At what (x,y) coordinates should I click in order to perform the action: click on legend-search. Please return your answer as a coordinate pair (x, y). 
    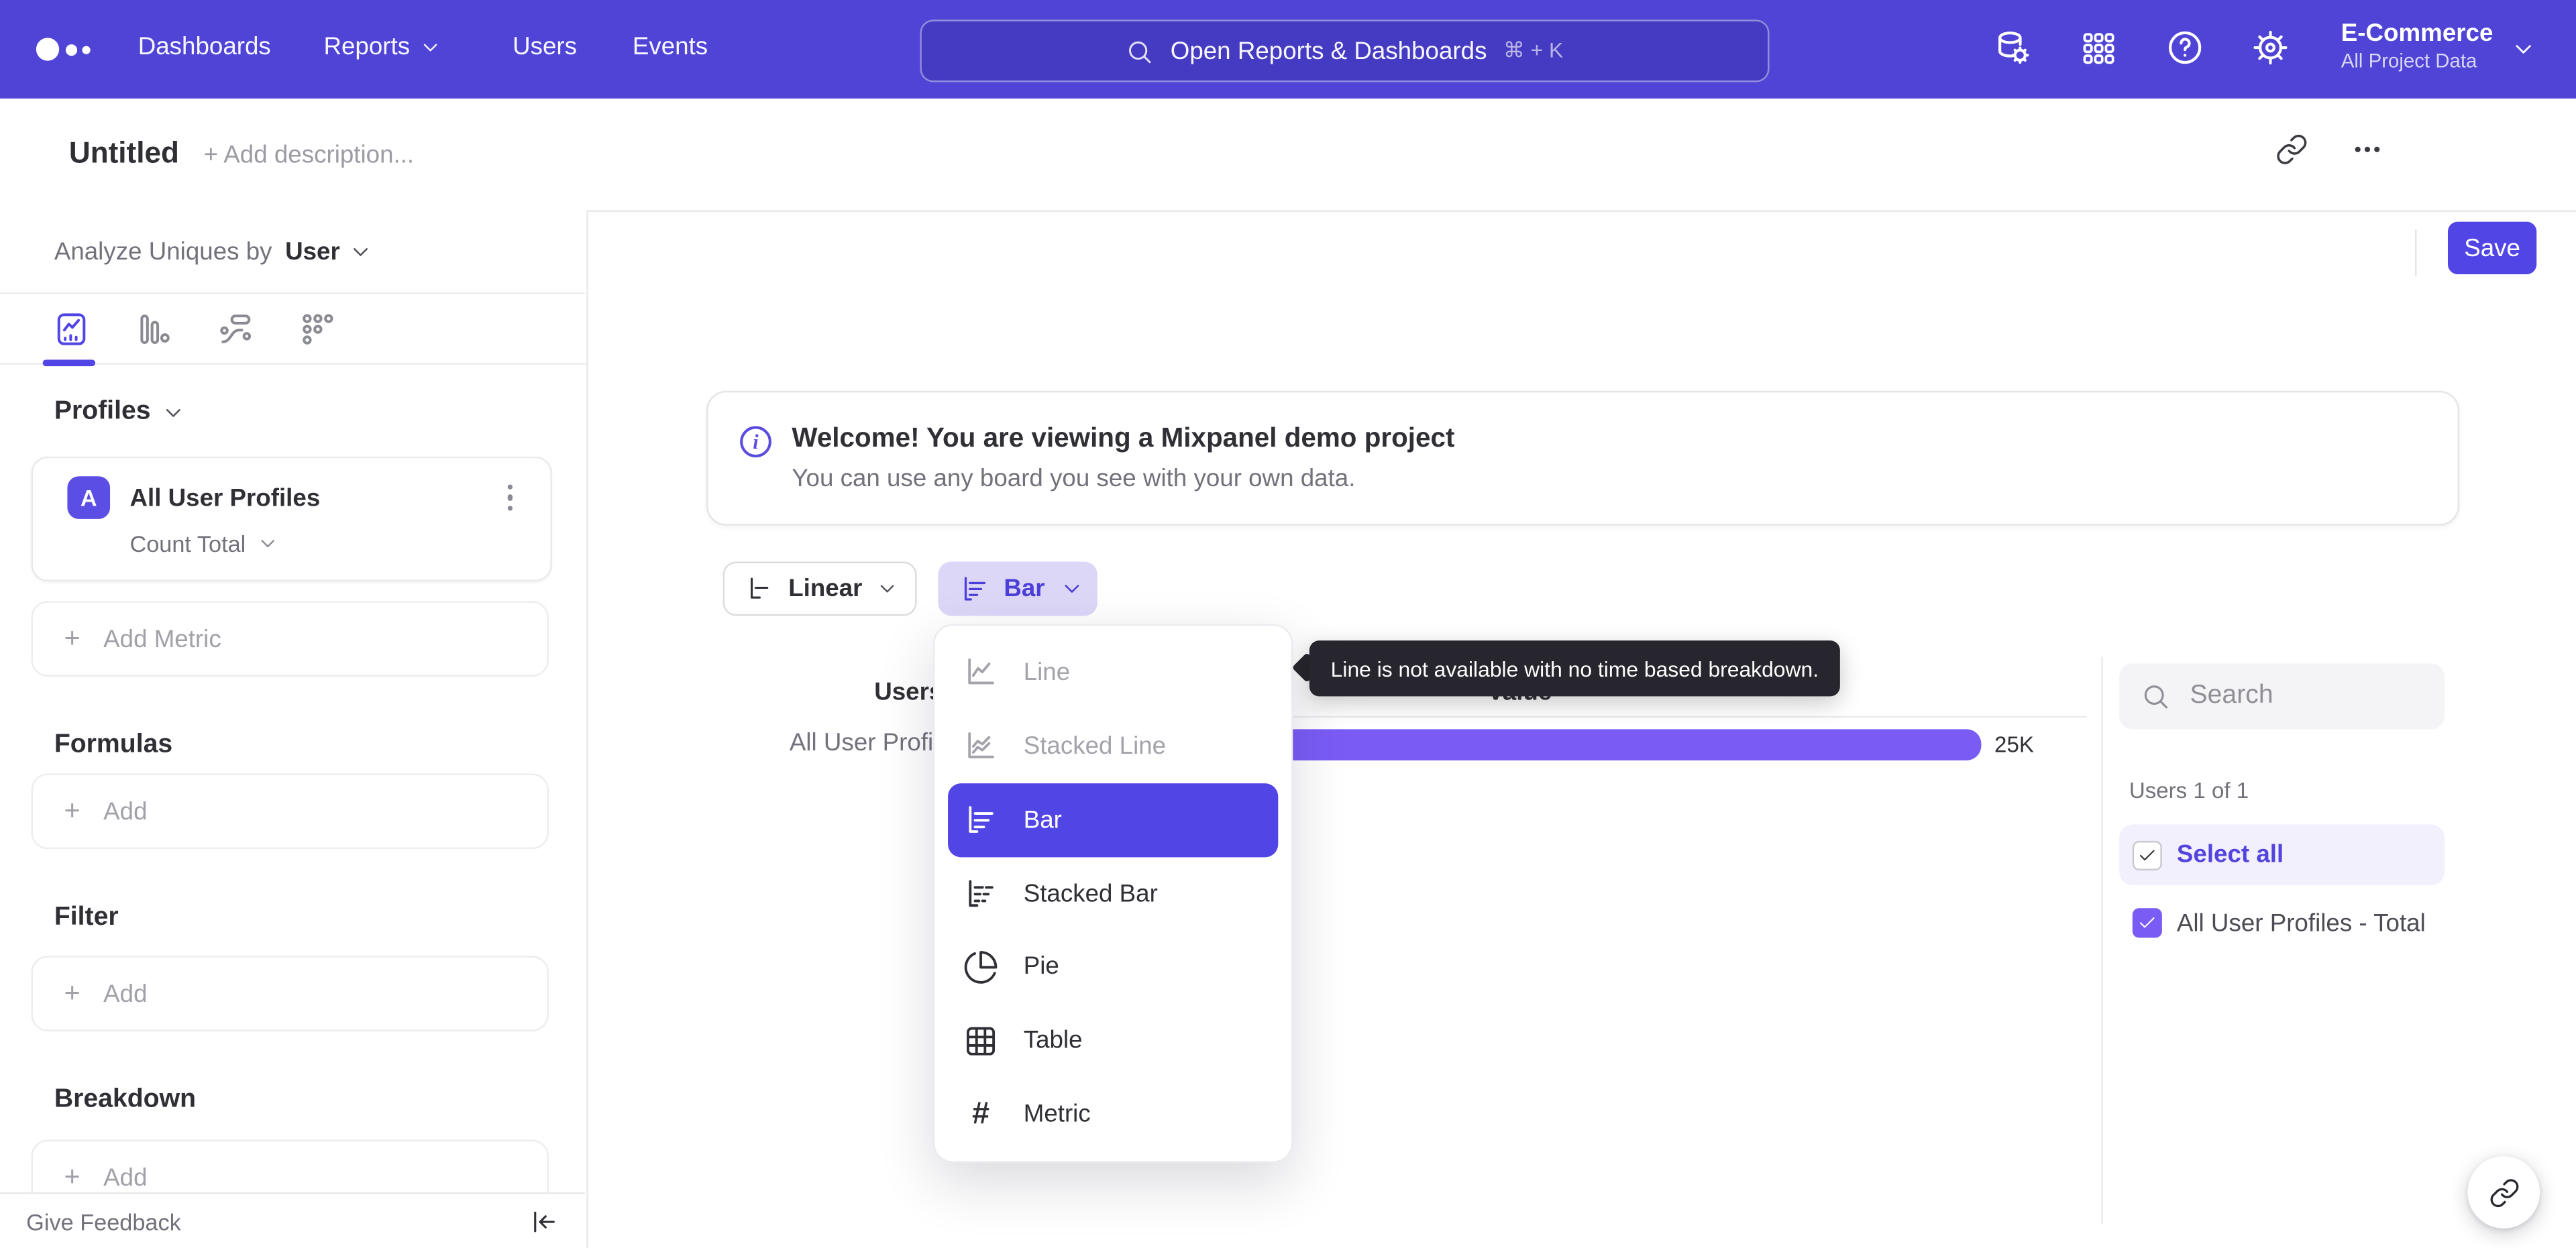
    Looking at the image, I should click on (2282, 696).